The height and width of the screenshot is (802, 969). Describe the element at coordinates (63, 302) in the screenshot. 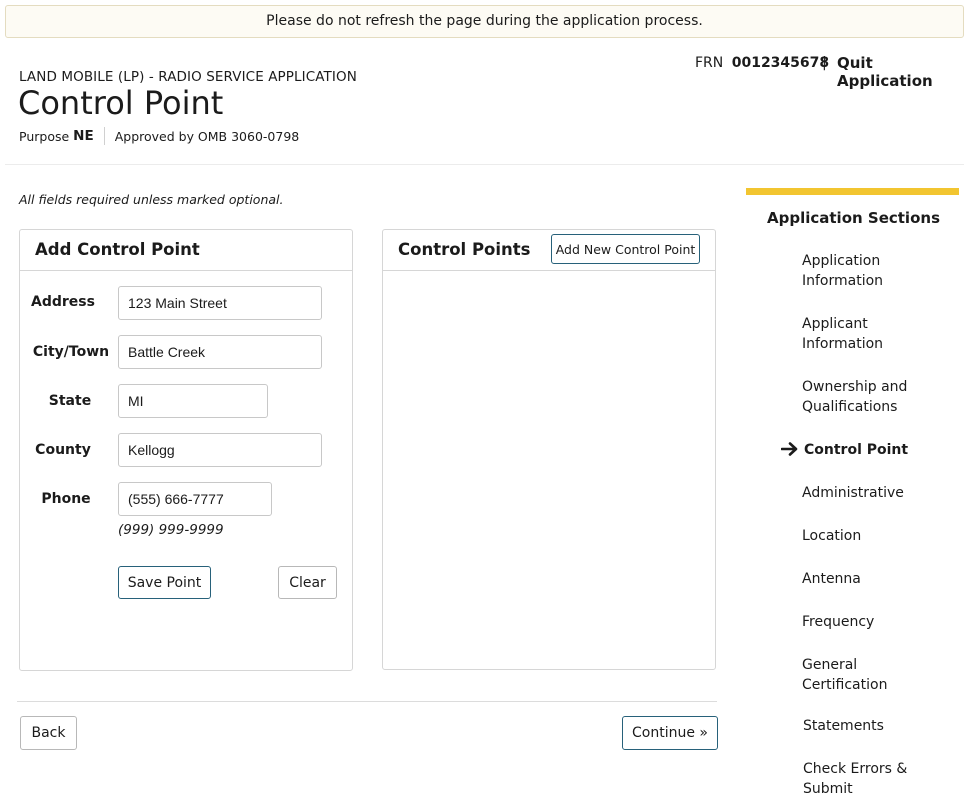

I see `address-label: Address` at that location.